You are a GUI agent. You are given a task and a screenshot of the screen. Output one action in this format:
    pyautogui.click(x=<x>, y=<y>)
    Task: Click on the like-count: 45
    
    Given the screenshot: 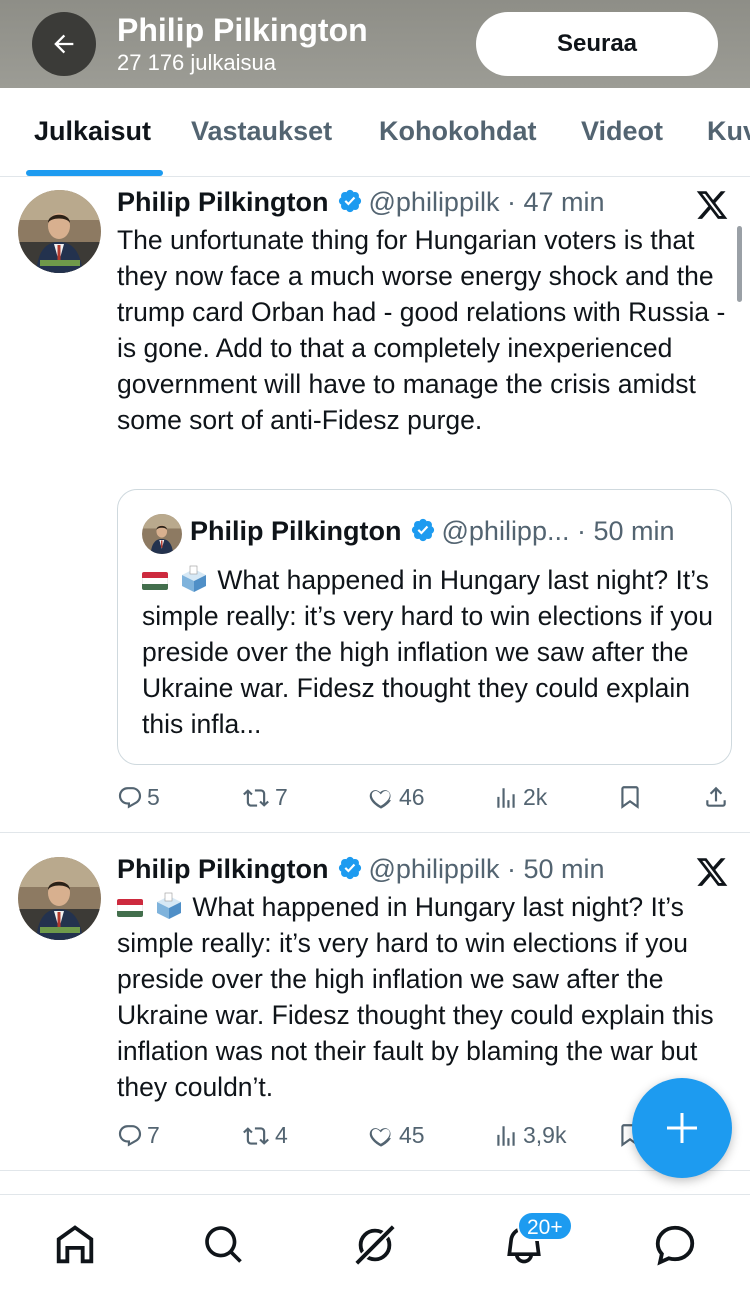 What is the action you would take?
    pyautogui.click(x=412, y=1135)
    